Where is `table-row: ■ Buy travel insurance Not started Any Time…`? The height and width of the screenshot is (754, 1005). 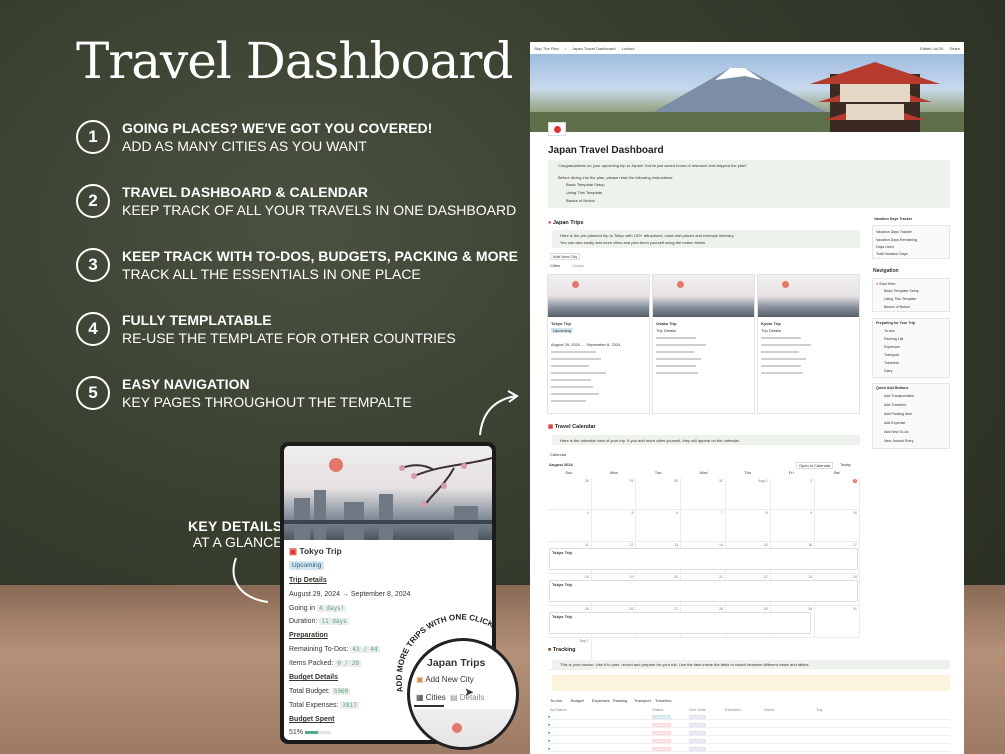 table-row: ■ Buy travel insurance Not started Any Time… is located at coordinates (749, 749).